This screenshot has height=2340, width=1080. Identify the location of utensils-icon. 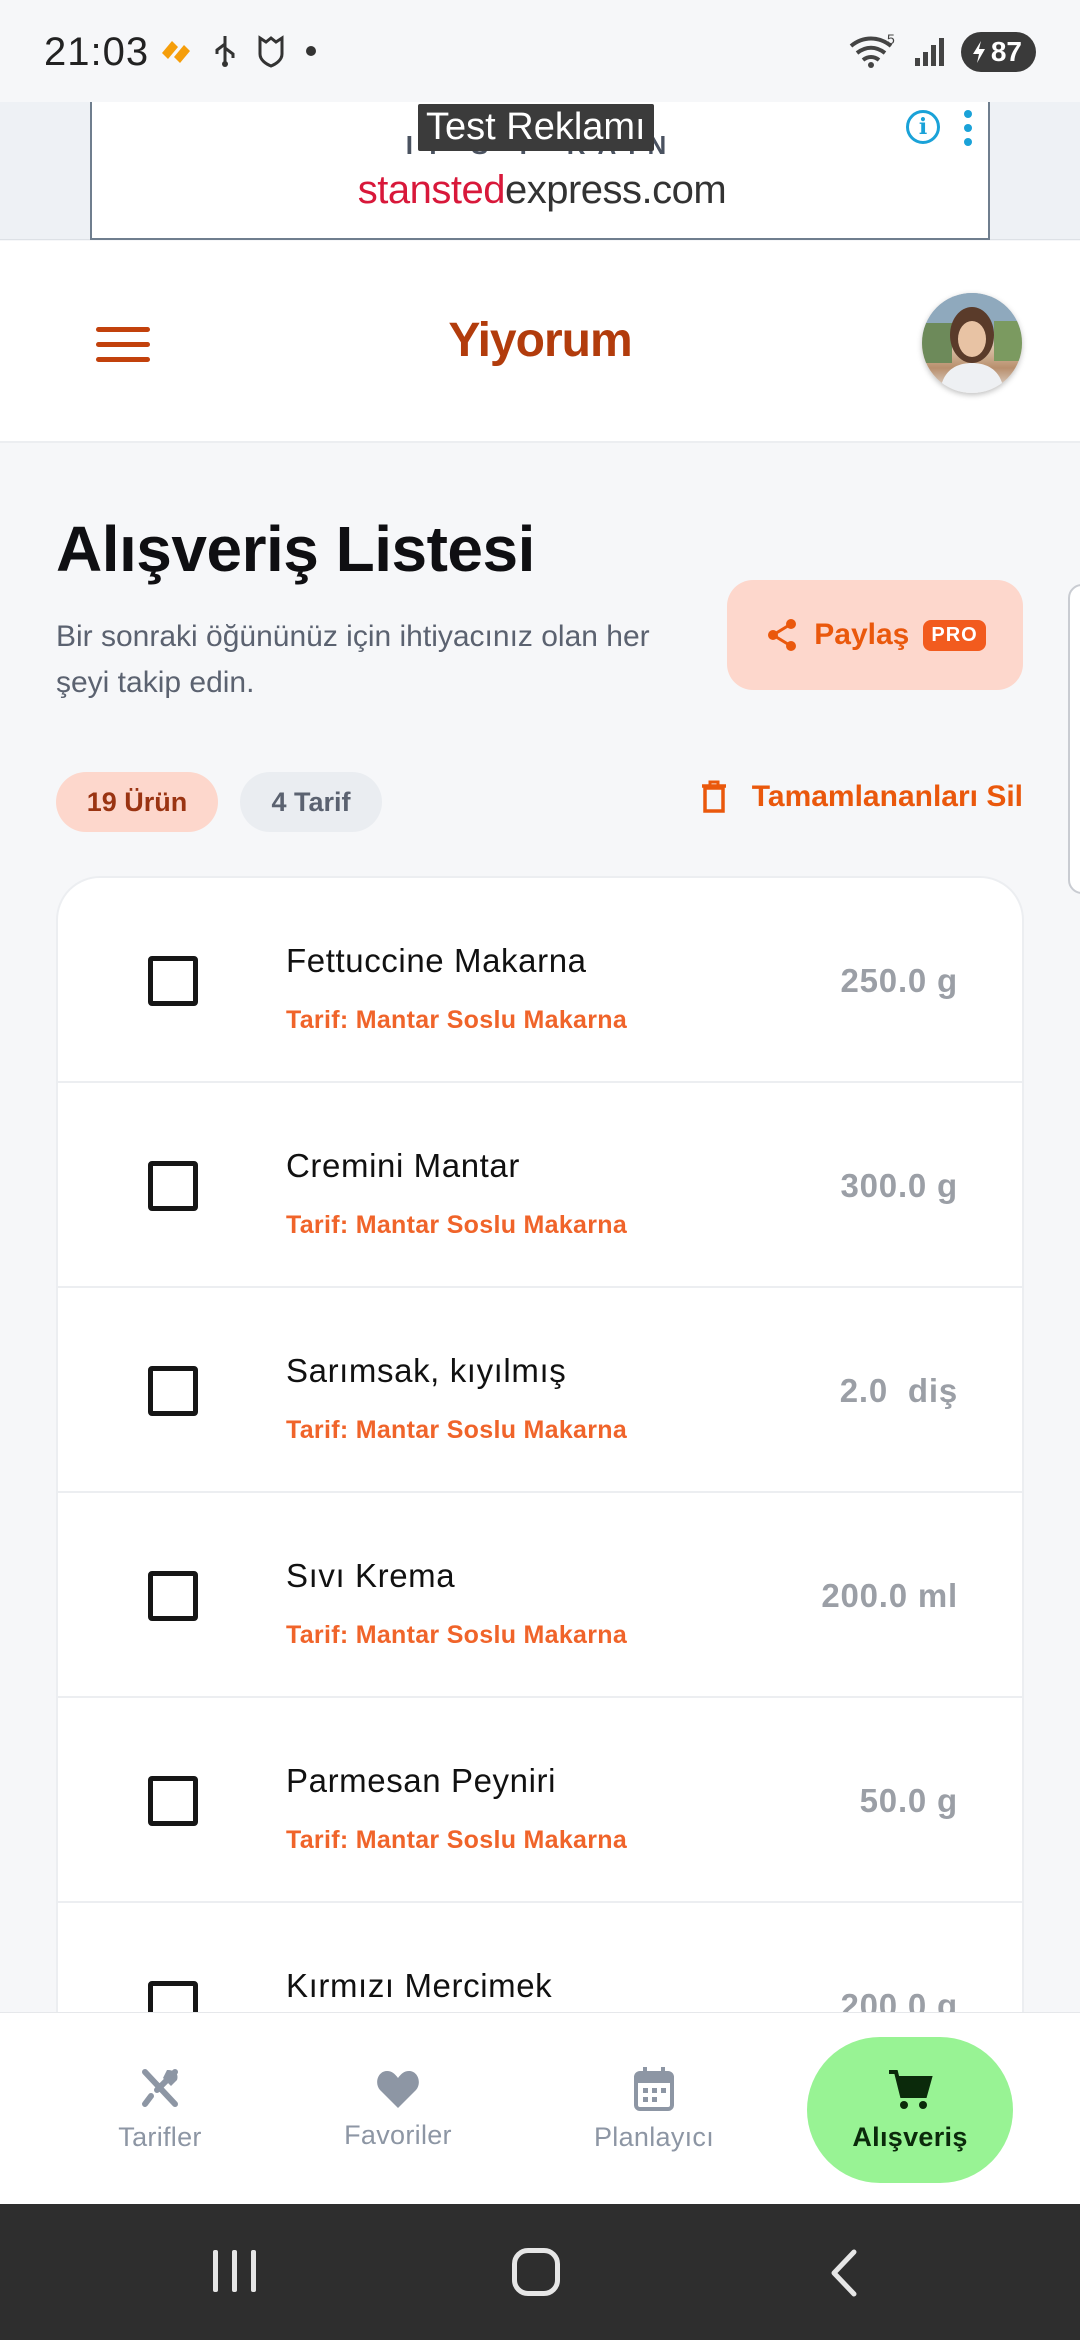
(160, 2087).